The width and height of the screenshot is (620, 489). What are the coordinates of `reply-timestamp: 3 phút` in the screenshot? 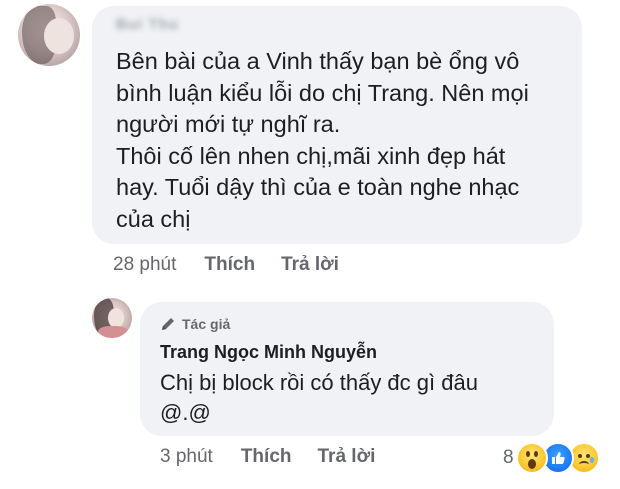 It's located at (186, 457).